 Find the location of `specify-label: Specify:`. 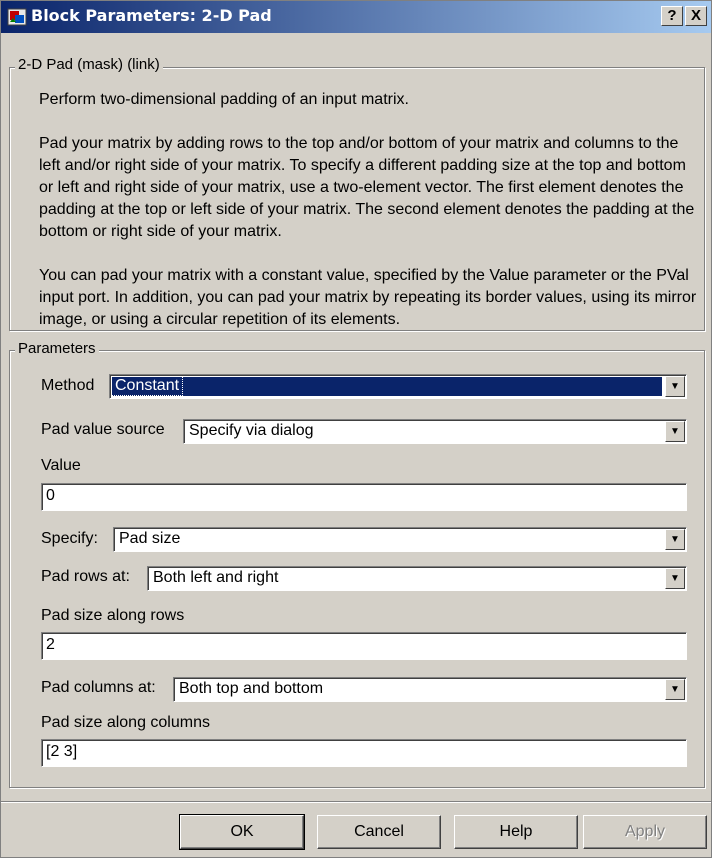

specify-label: Specify: is located at coordinates (69, 538).